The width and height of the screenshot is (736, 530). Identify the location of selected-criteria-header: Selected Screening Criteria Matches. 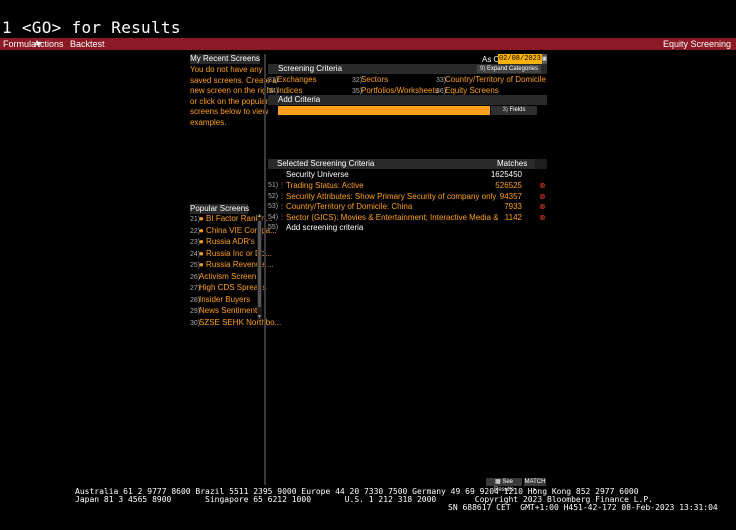
(407, 164).